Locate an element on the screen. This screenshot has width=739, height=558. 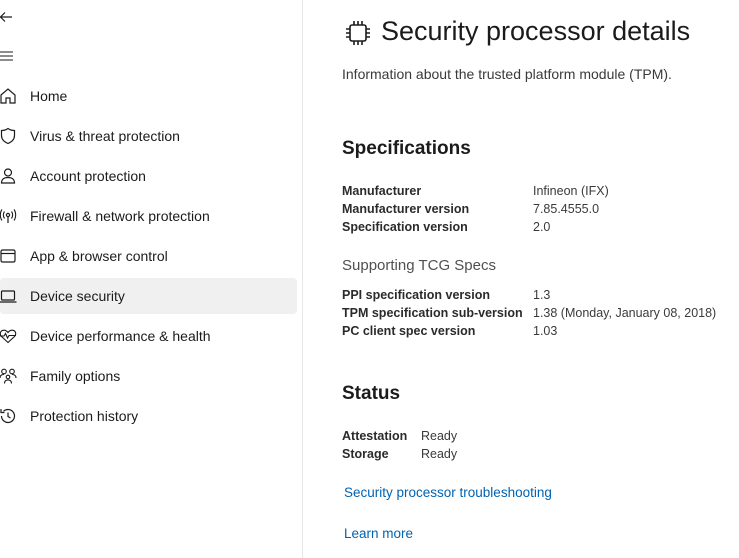
sidebar-item-label: Home is located at coordinates (49, 96).